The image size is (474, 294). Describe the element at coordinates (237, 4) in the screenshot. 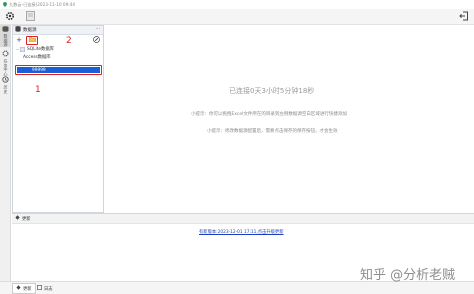

I see `title-bar: 九数云-已连接(2023-11-10 09:44` at that location.